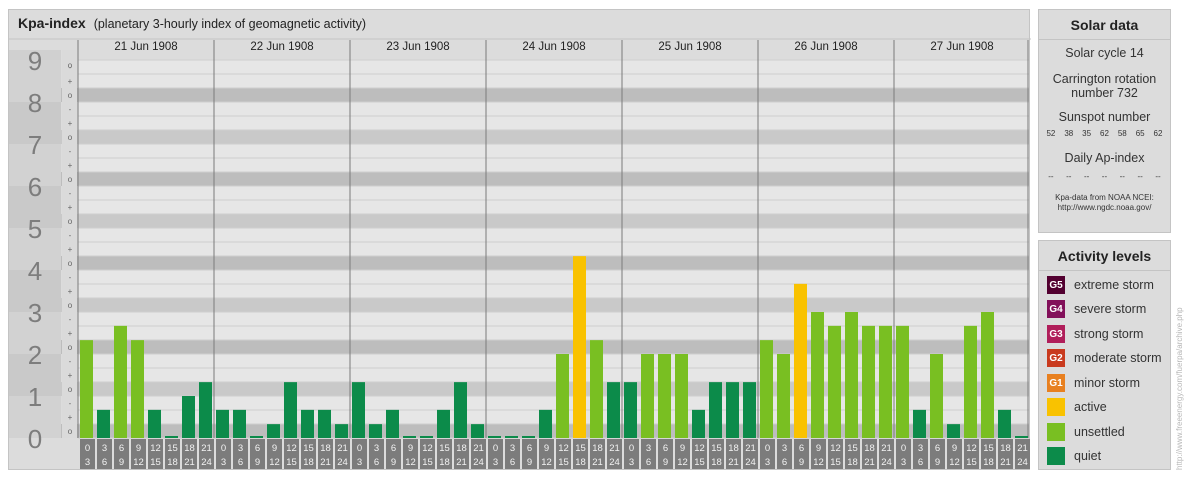 The width and height of the screenshot is (1184, 480). What do you see at coordinates (1051, 133) in the screenshot?
I see `sunspot-value: 52` at bounding box center [1051, 133].